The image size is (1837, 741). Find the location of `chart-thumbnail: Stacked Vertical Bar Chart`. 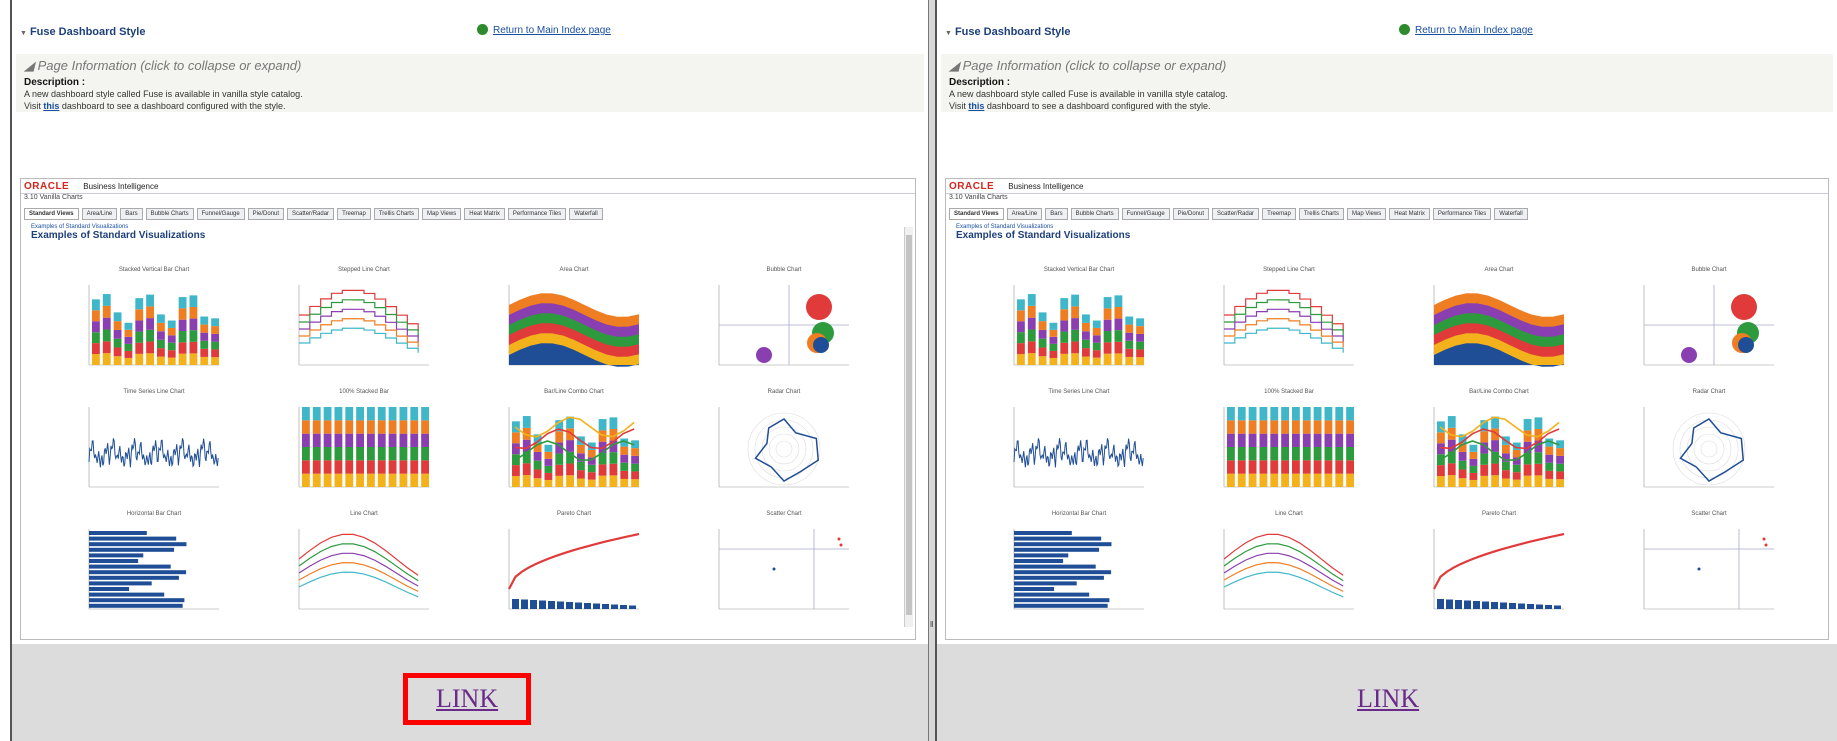

chart-thumbnail: Stacked Vertical Bar Chart is located at coordinates (154, 322).